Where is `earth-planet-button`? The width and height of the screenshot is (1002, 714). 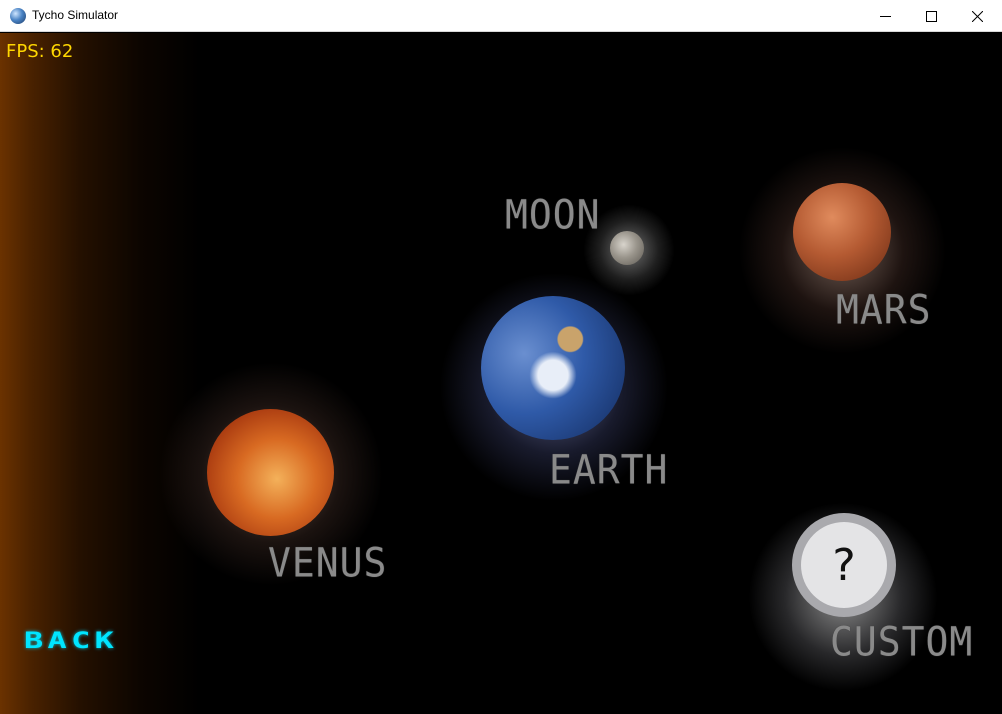
earth-planet-button is located at coordinates (553, 368).